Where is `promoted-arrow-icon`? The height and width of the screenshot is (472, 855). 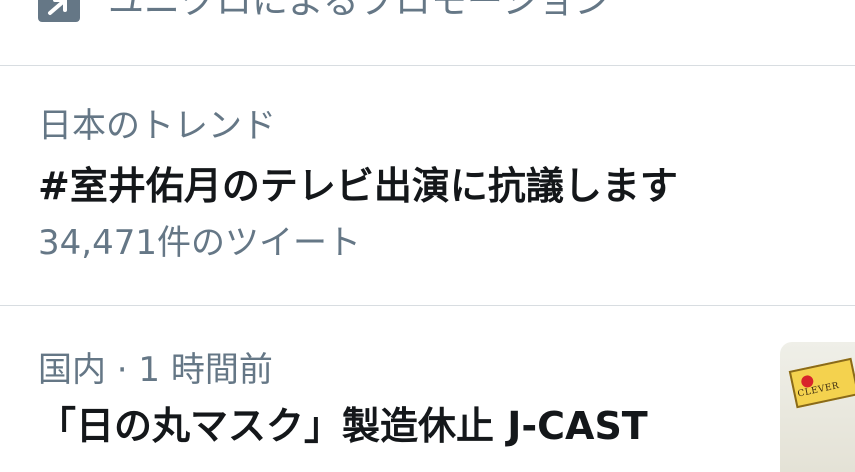
promoted-arrow-icon is located at coordinates (59, 11).